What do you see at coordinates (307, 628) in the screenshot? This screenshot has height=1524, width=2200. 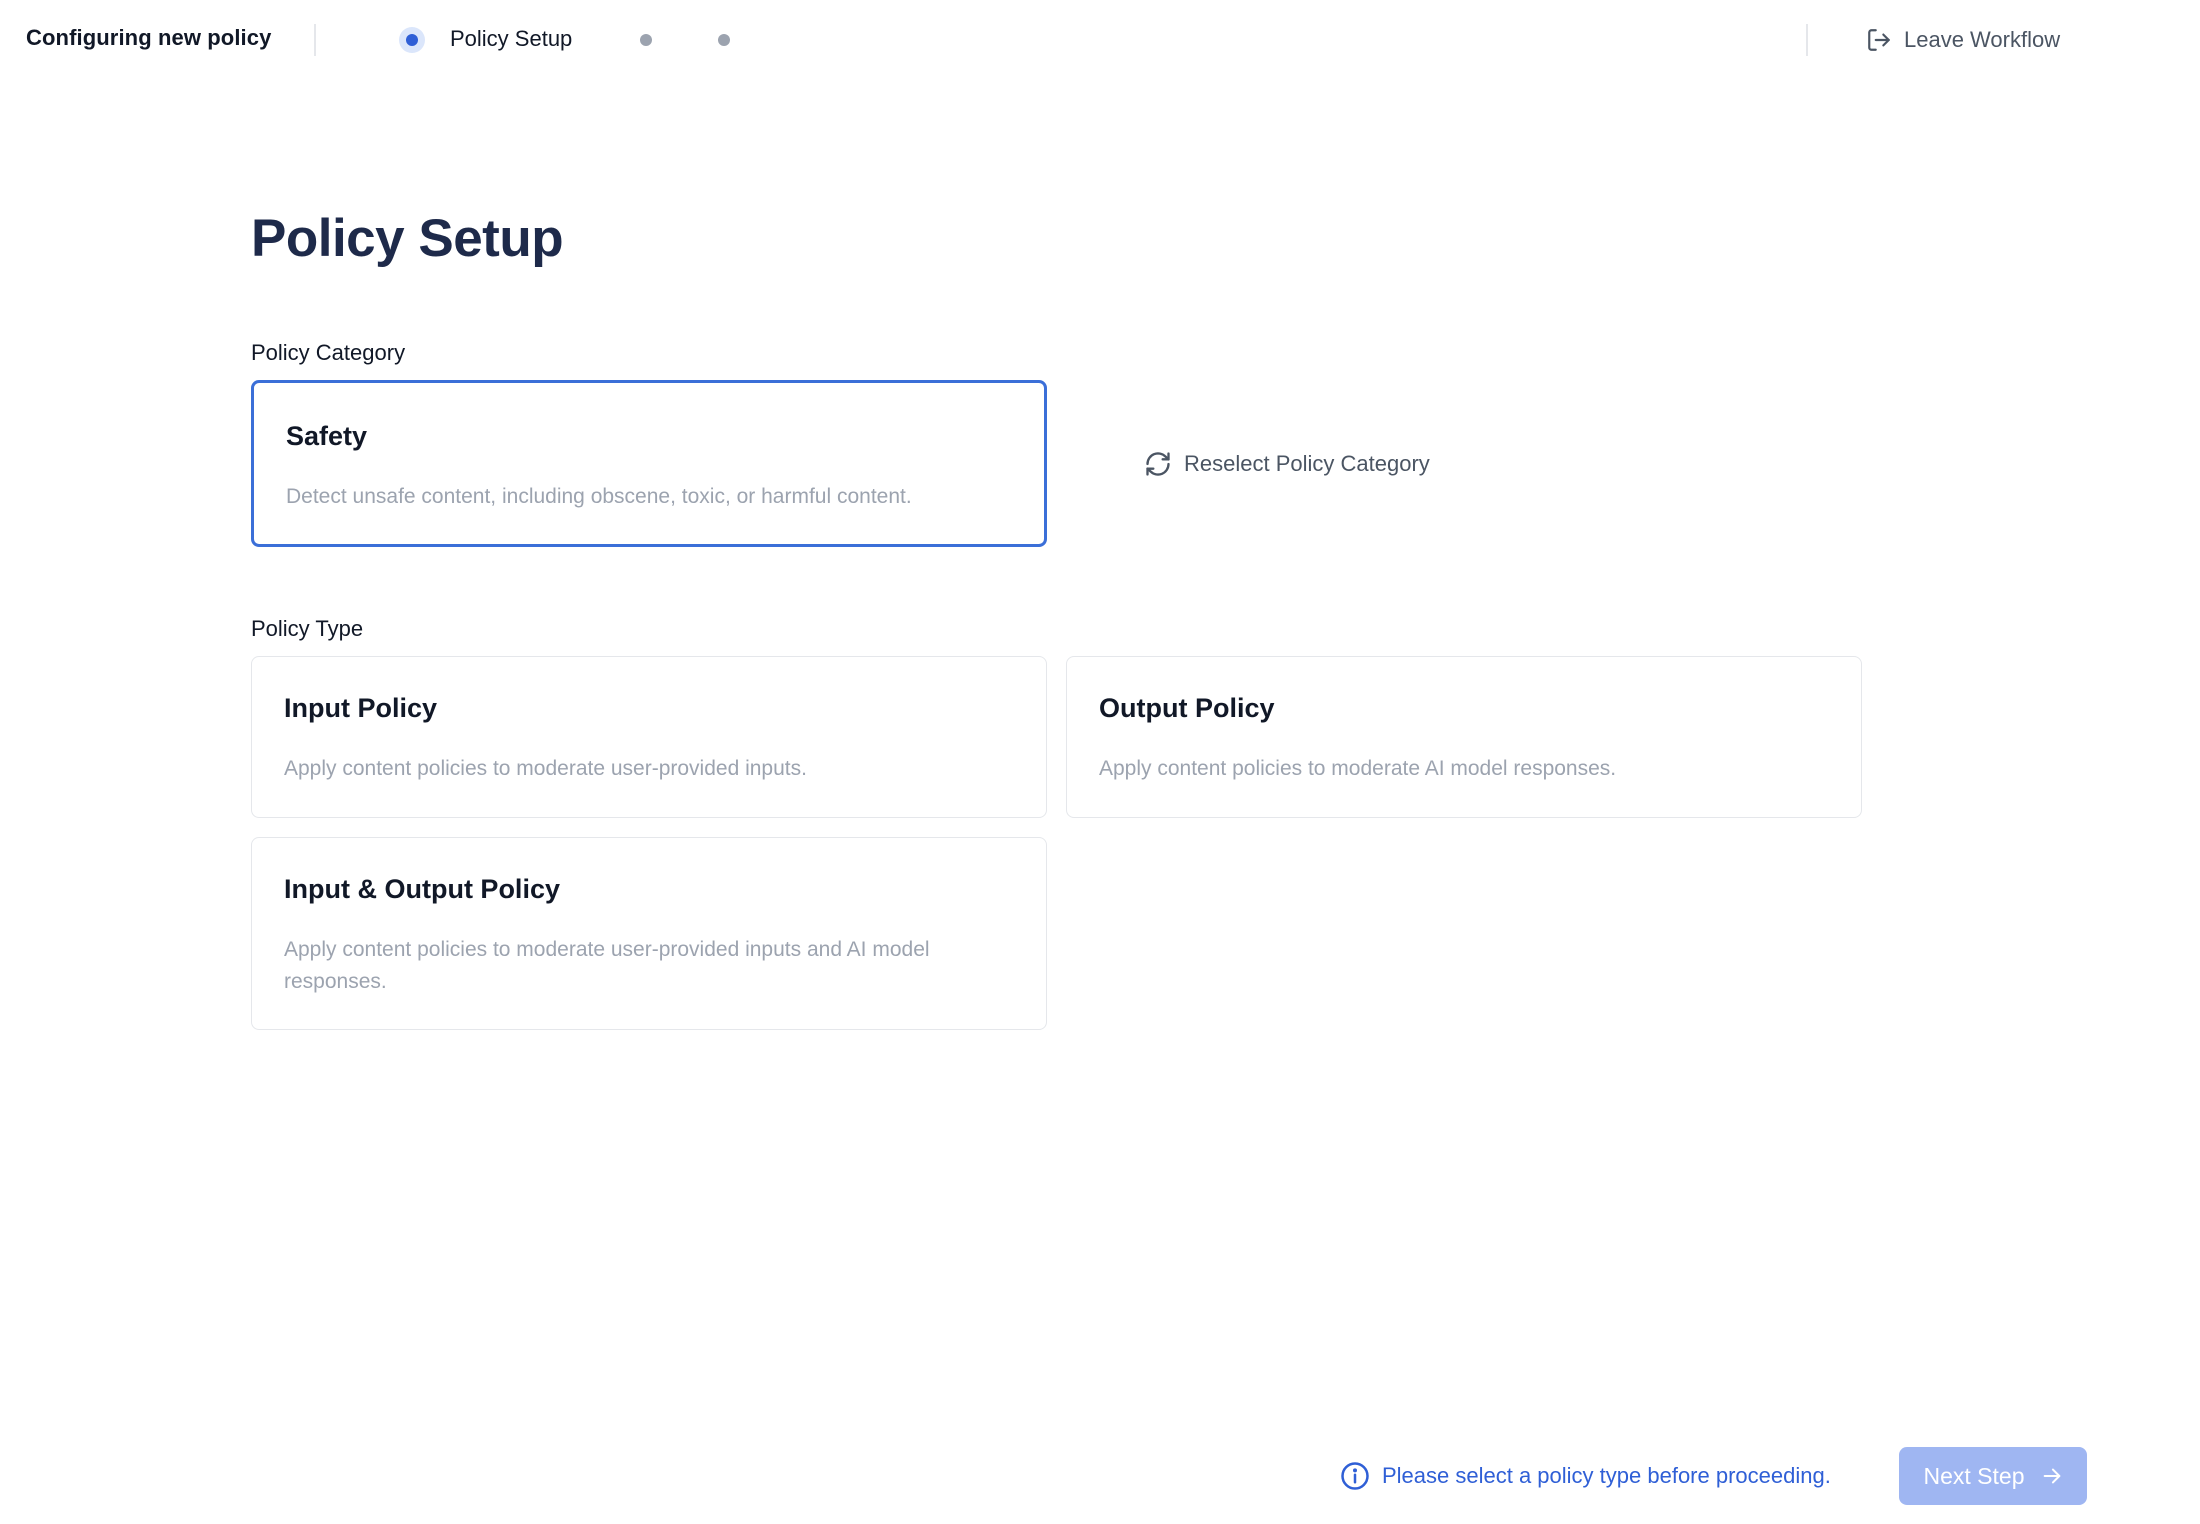 I see `policy-type-label: Policy Type` at bounding box center [307, 628].